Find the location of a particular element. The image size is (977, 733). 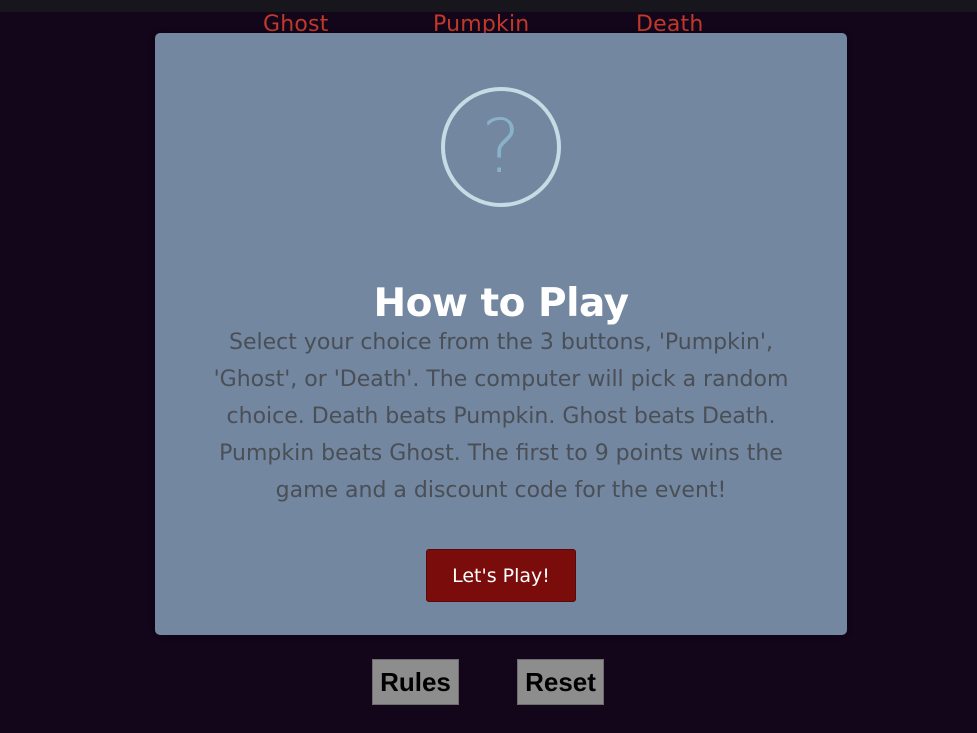

lets-play-button: Let's Play! is located at coordinates (501, 575).